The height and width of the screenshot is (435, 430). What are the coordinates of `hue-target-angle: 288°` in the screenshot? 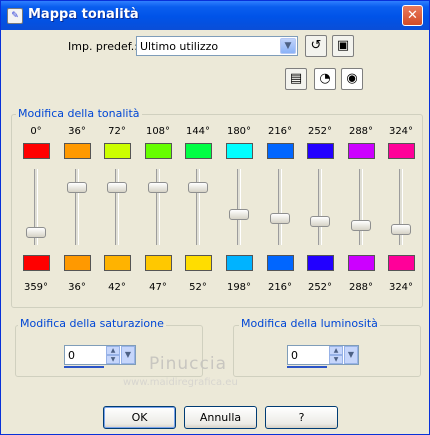 It's located at (361, 287).